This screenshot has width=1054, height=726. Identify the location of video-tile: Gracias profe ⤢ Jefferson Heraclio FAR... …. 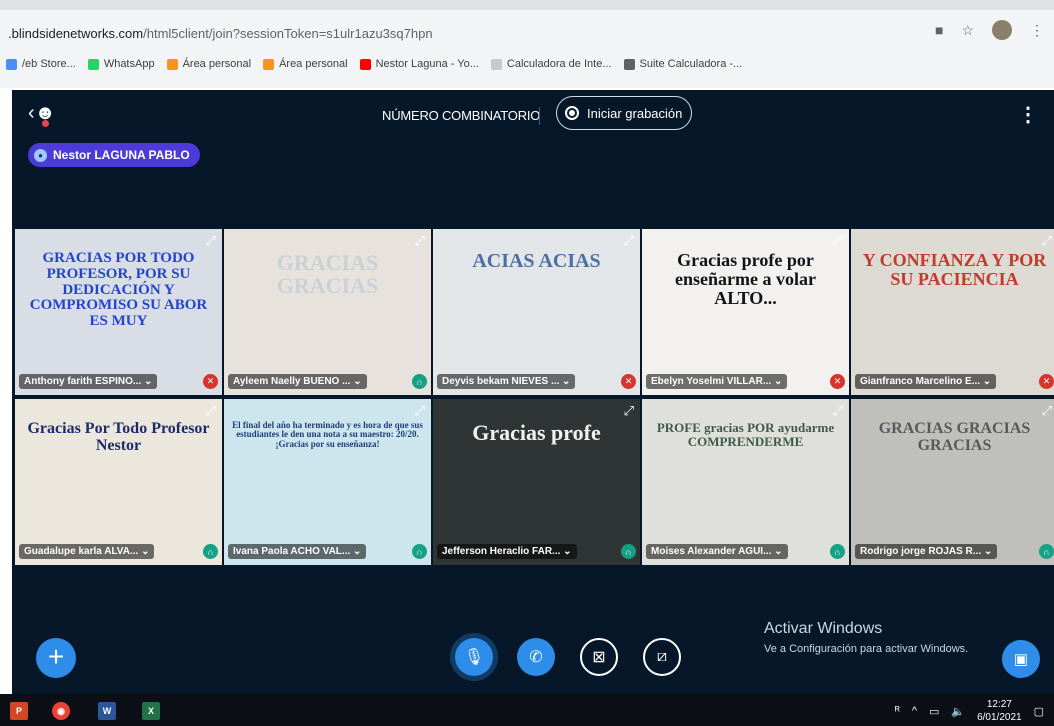
(536, 482).